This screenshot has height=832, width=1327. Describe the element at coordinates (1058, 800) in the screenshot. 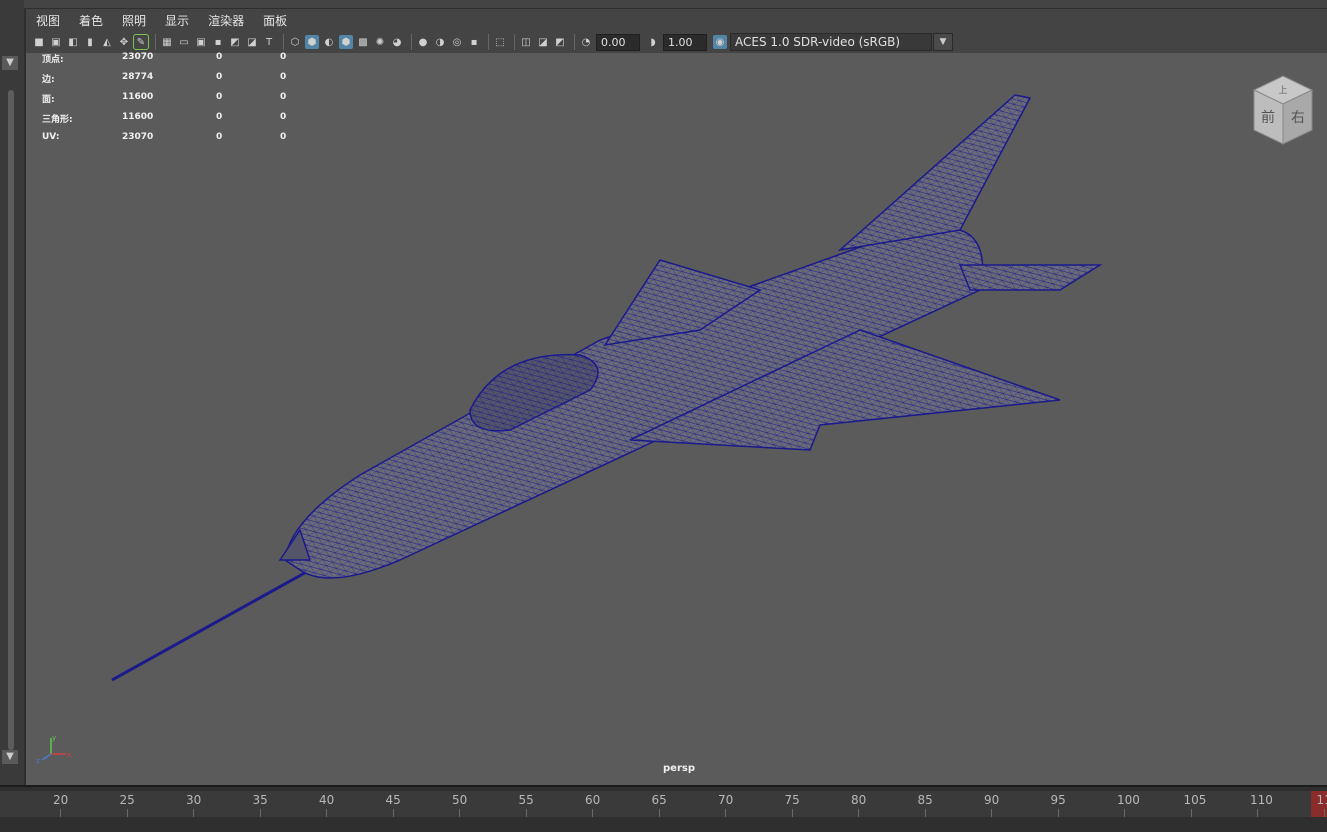

I see `timeline-tick-label: 95` at that location.